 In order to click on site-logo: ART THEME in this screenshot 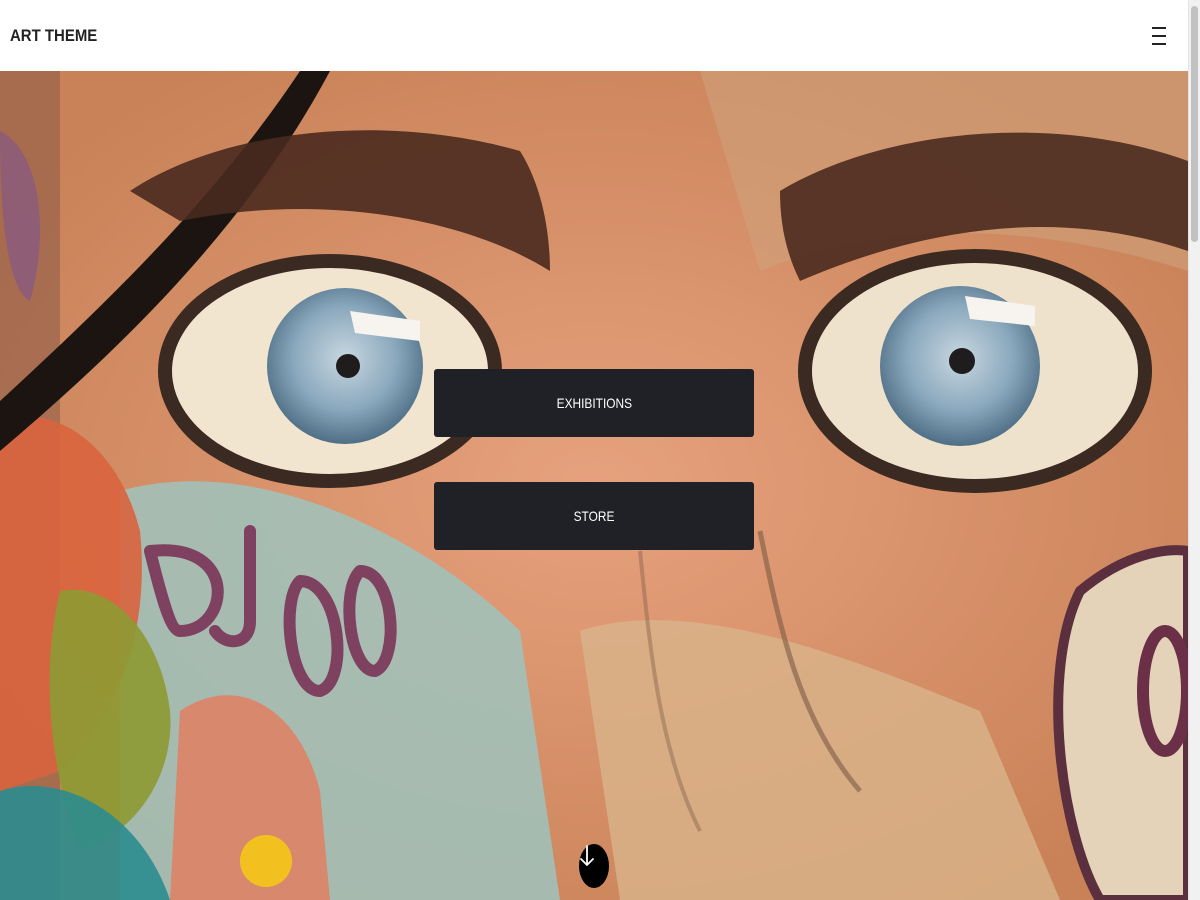, I will do `click(53, 36)`.